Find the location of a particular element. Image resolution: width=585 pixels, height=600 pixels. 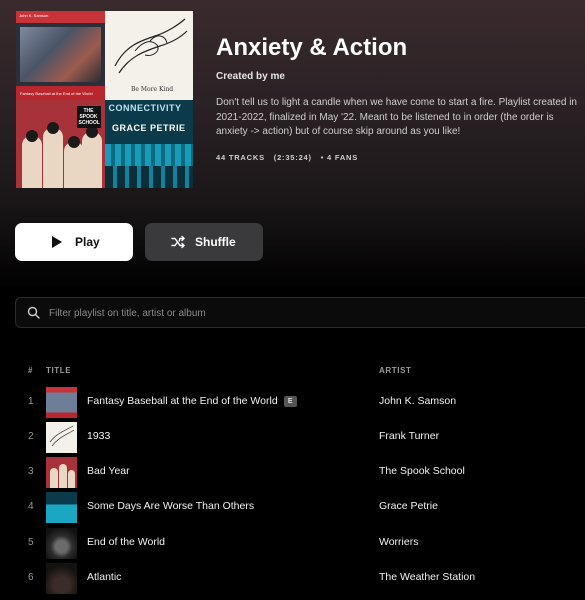

cover-art-2: Be More Kind is located at coordinates (148, 55).